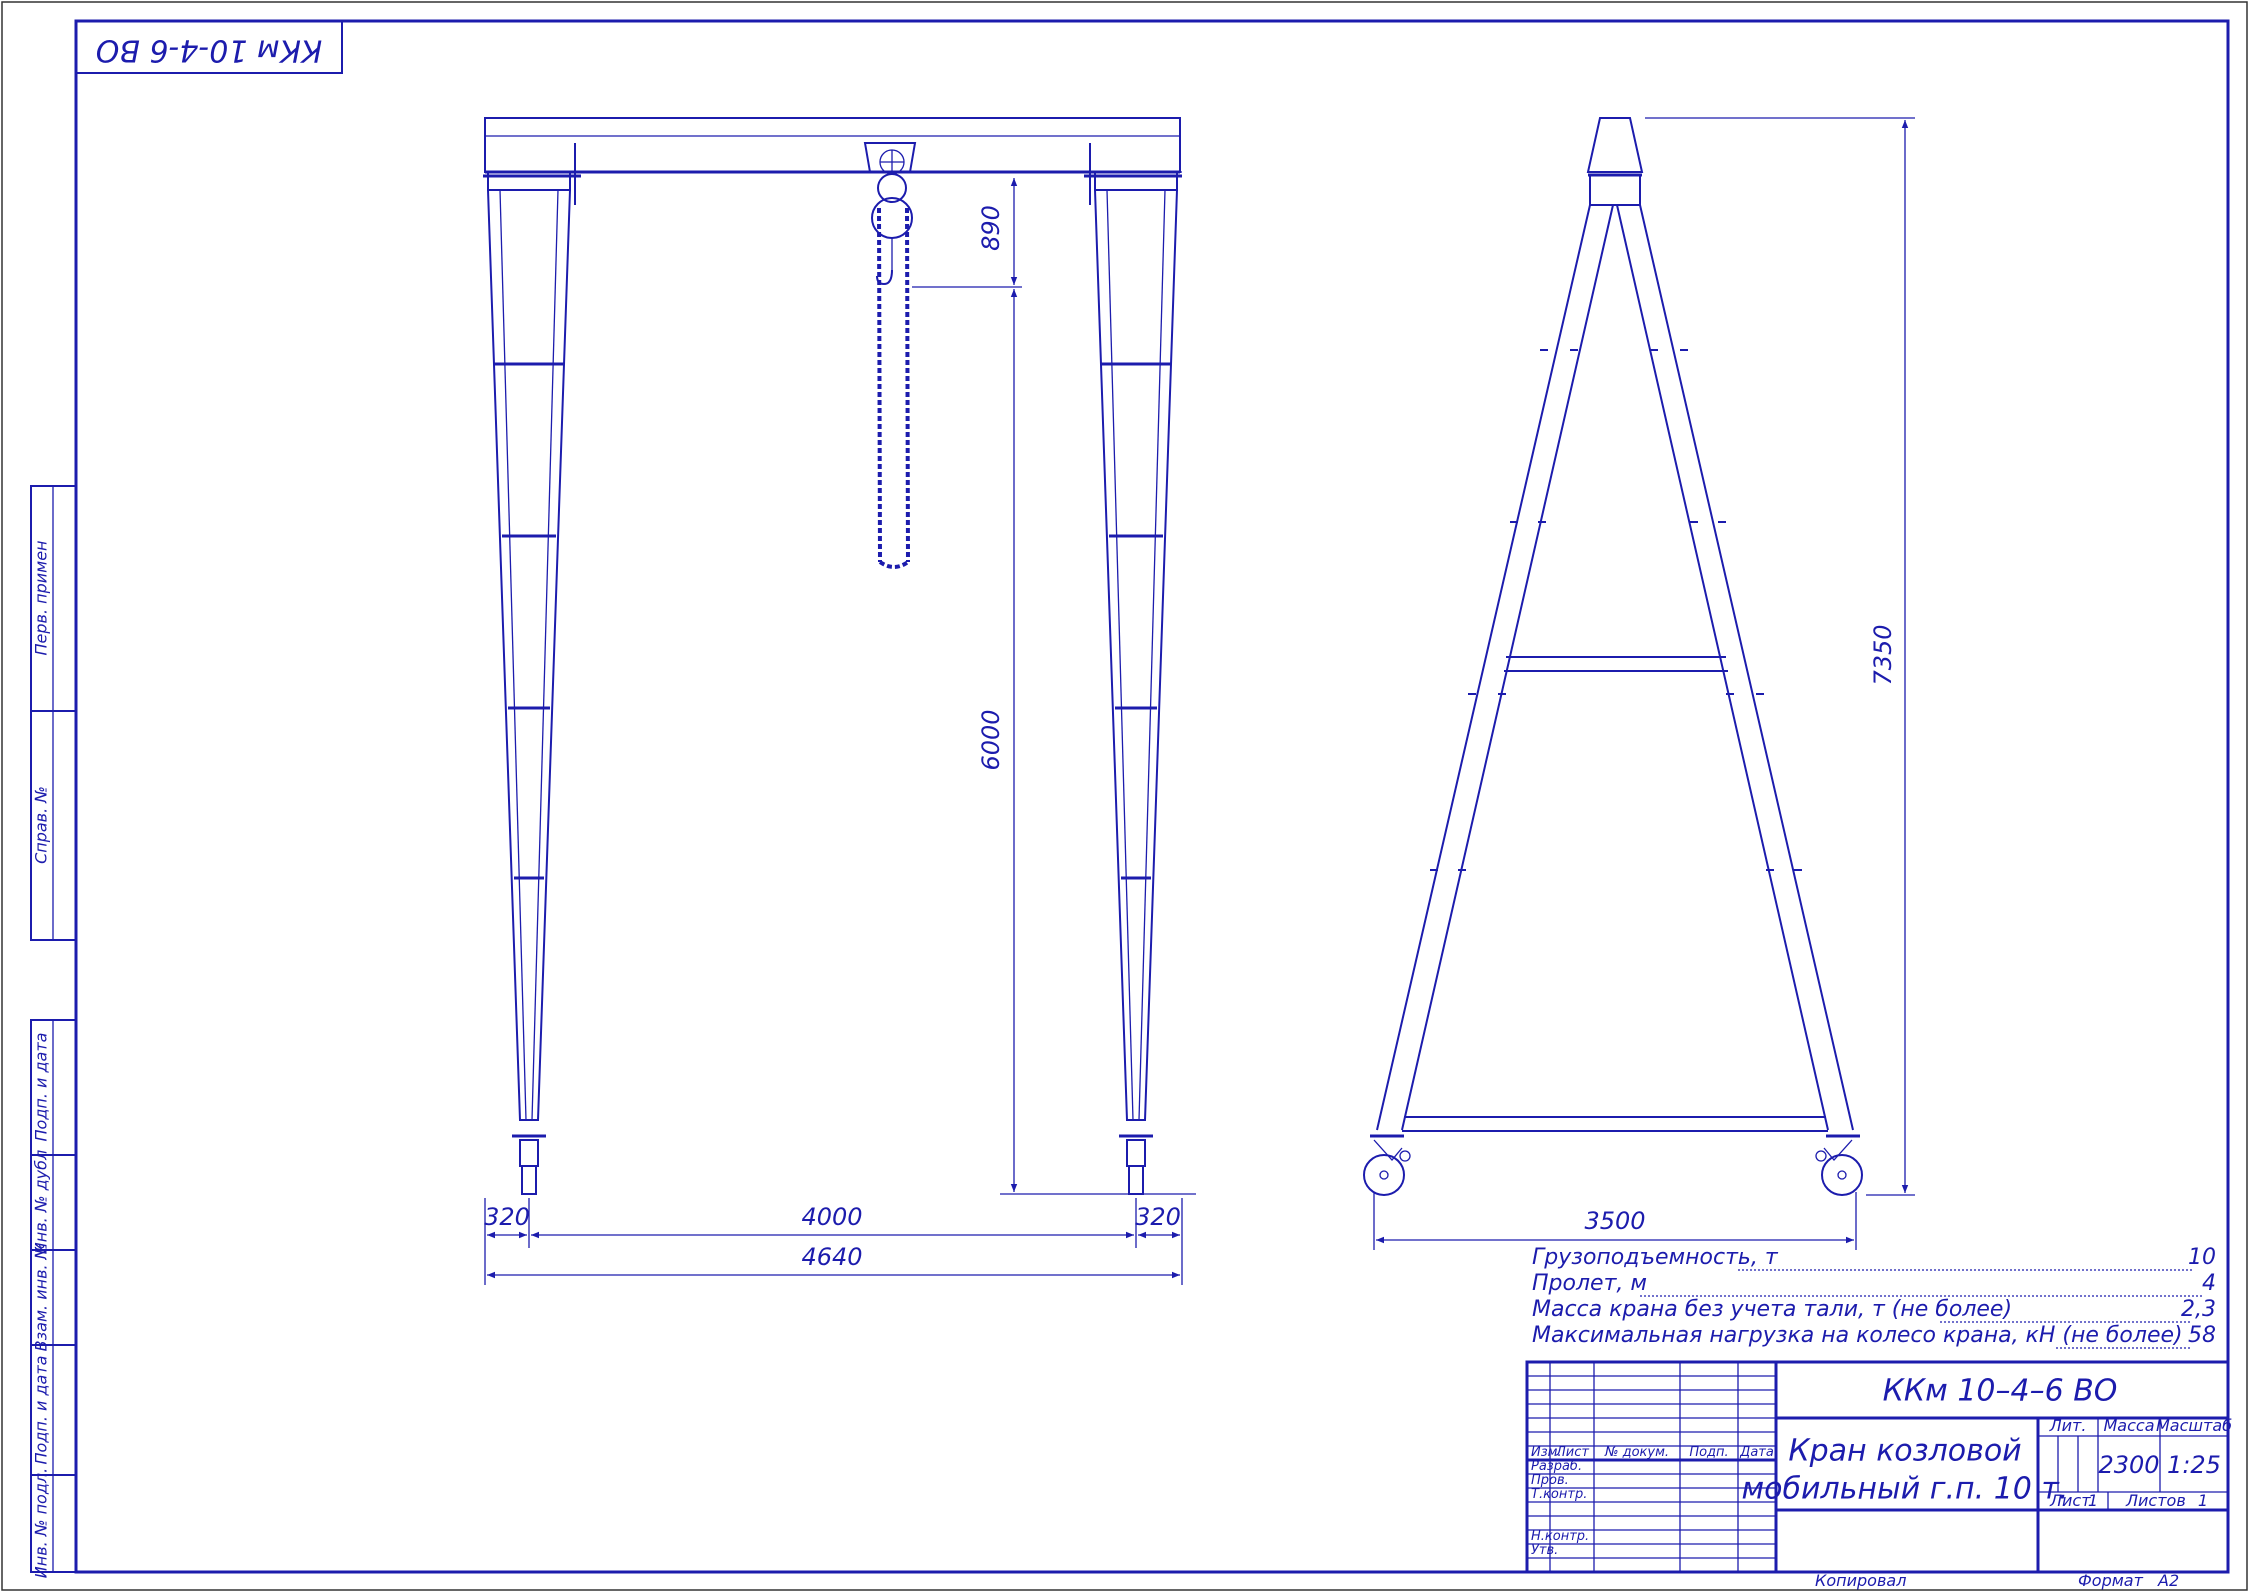  What do you see at coordinates (2111, 1580) in the screenshot?
I see `format-label: Формат` at bounding box center [2111, 1580].